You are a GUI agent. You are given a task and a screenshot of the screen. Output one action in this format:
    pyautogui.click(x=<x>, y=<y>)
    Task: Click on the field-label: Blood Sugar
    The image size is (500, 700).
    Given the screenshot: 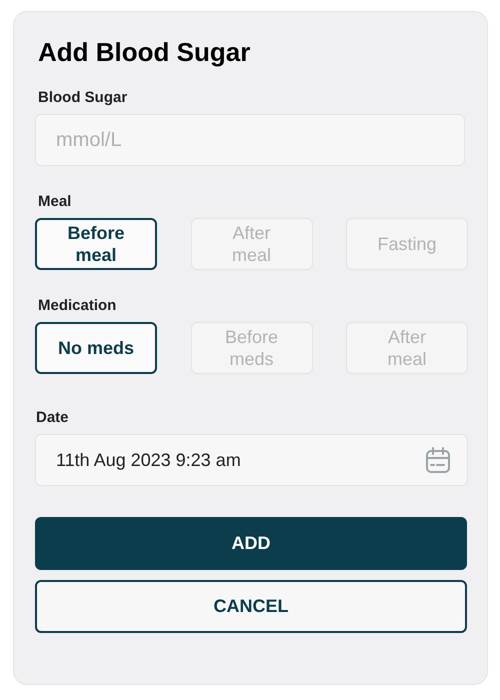 What is the action you would take?
    pyautogui.click(x=82, y=98)
    